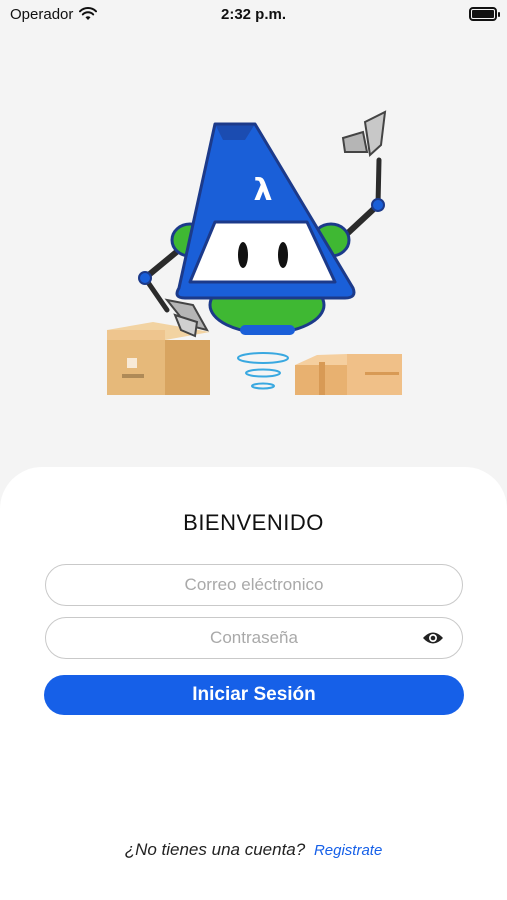  I want to click on hover-rings, so click(263, 371).